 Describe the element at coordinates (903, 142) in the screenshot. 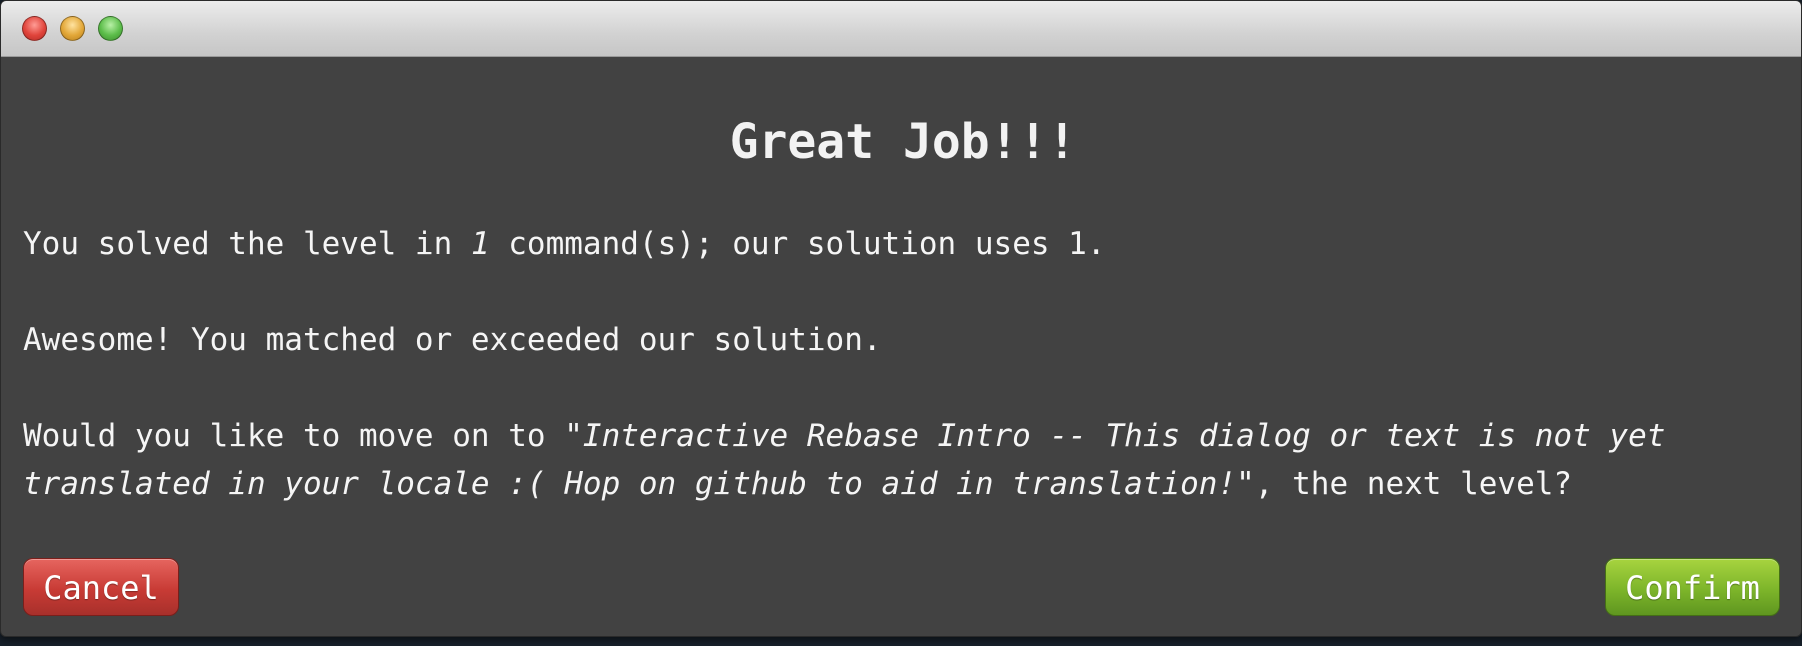

I see `dialog-heading: Great Job!!!` at that location.